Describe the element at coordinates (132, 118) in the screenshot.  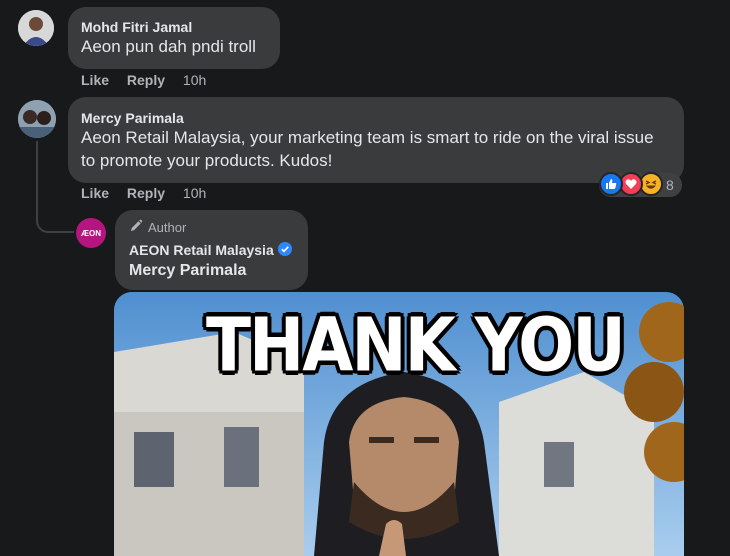
I see `comment-author: Mercy Parimala` at that location.